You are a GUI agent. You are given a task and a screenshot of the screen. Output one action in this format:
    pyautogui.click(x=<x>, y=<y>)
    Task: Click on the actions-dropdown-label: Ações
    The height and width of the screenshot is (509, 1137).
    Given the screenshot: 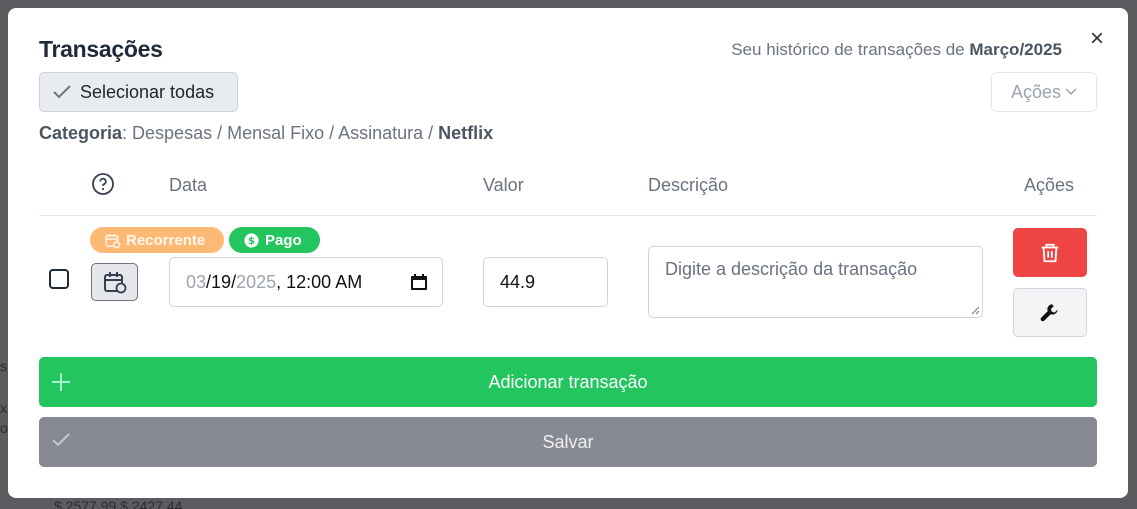 What is the action you would take?
    pyautogui.click(x=1036, y=91)
    